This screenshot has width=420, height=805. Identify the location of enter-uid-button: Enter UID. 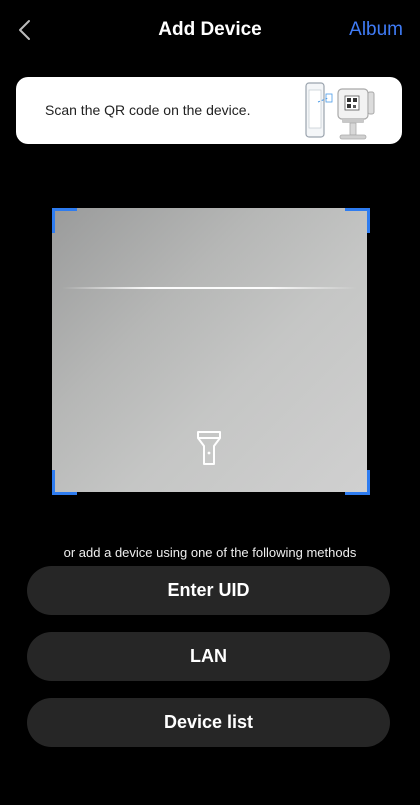
(208, 590).